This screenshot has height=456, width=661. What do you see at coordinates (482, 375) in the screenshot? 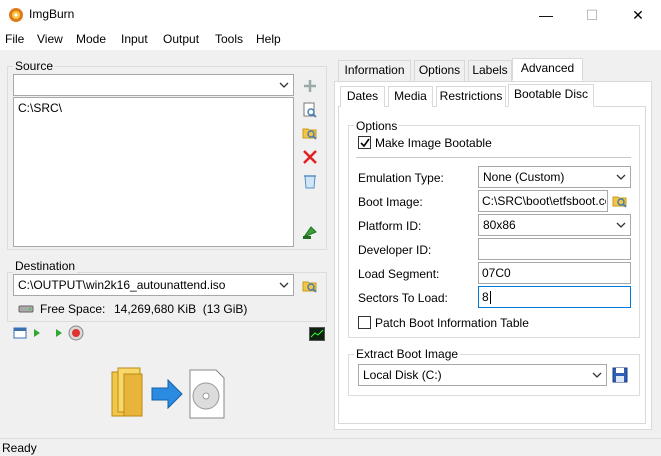
I see `extract-drive-select: Local Disk (C:)` at bounding box center [482, 375].